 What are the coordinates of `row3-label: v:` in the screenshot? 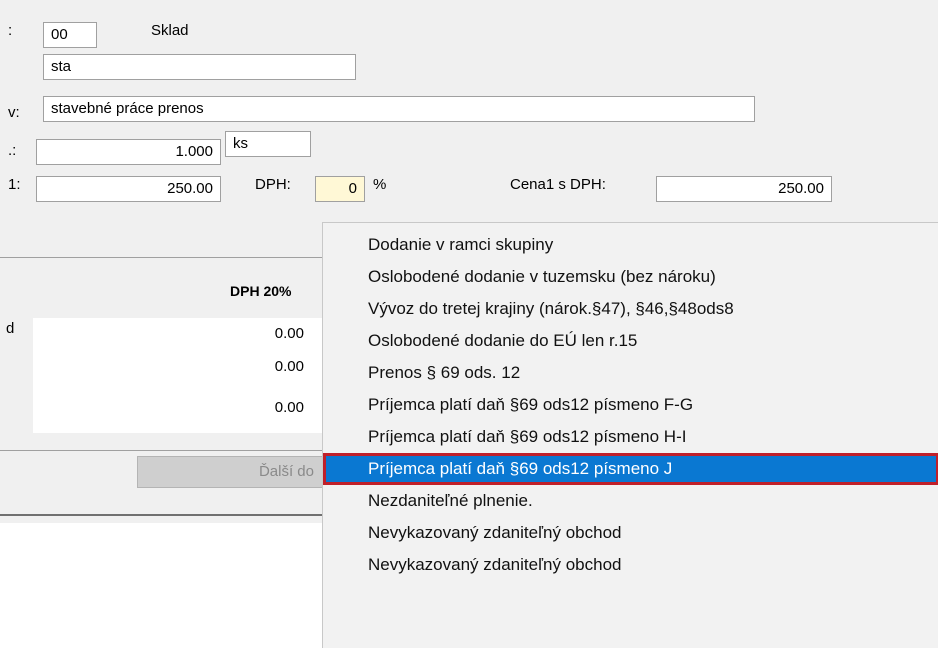 It's located at (14, 112).